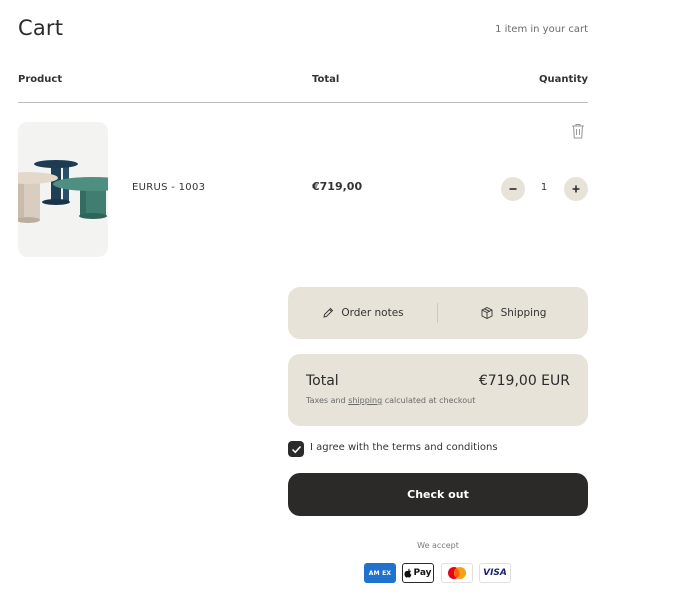 The height and width of the screenshot is (595, 688). I want to click on payment-methods-label: We accept, so click(438, 545).